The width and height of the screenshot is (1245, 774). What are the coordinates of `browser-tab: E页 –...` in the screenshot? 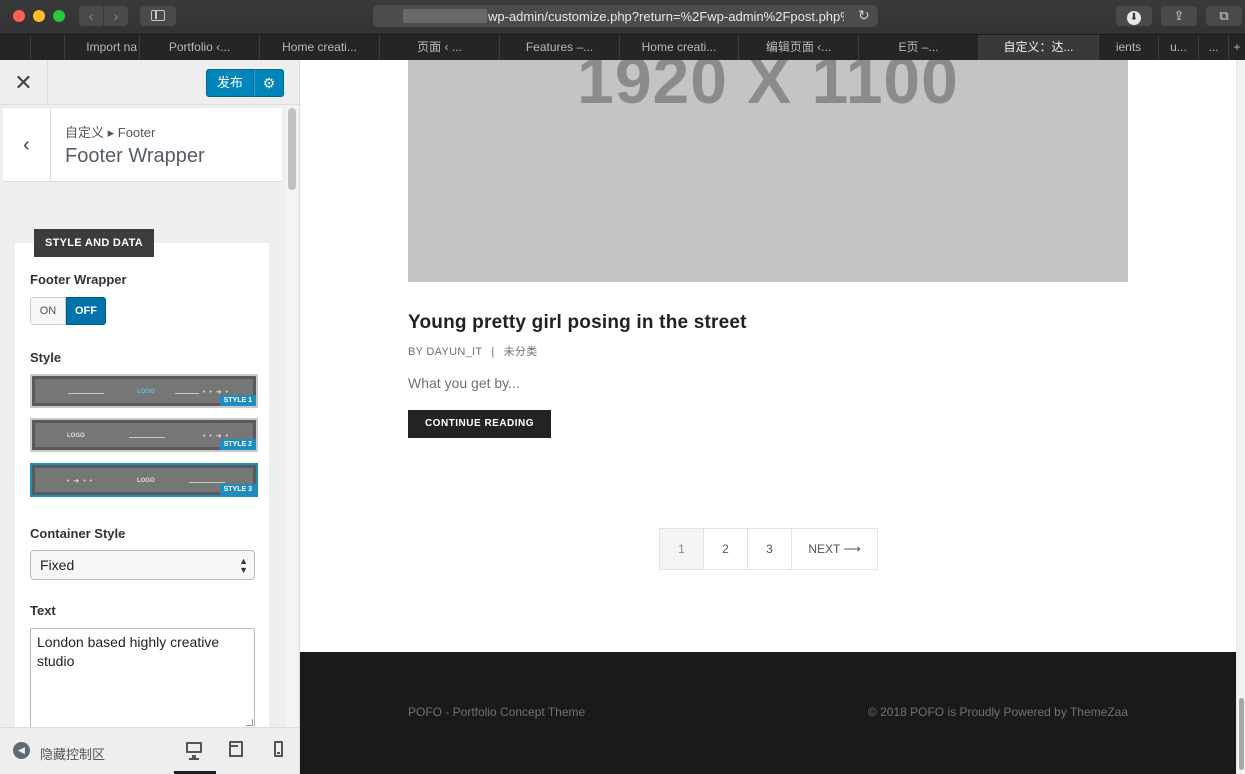 It's located at (918, 48).